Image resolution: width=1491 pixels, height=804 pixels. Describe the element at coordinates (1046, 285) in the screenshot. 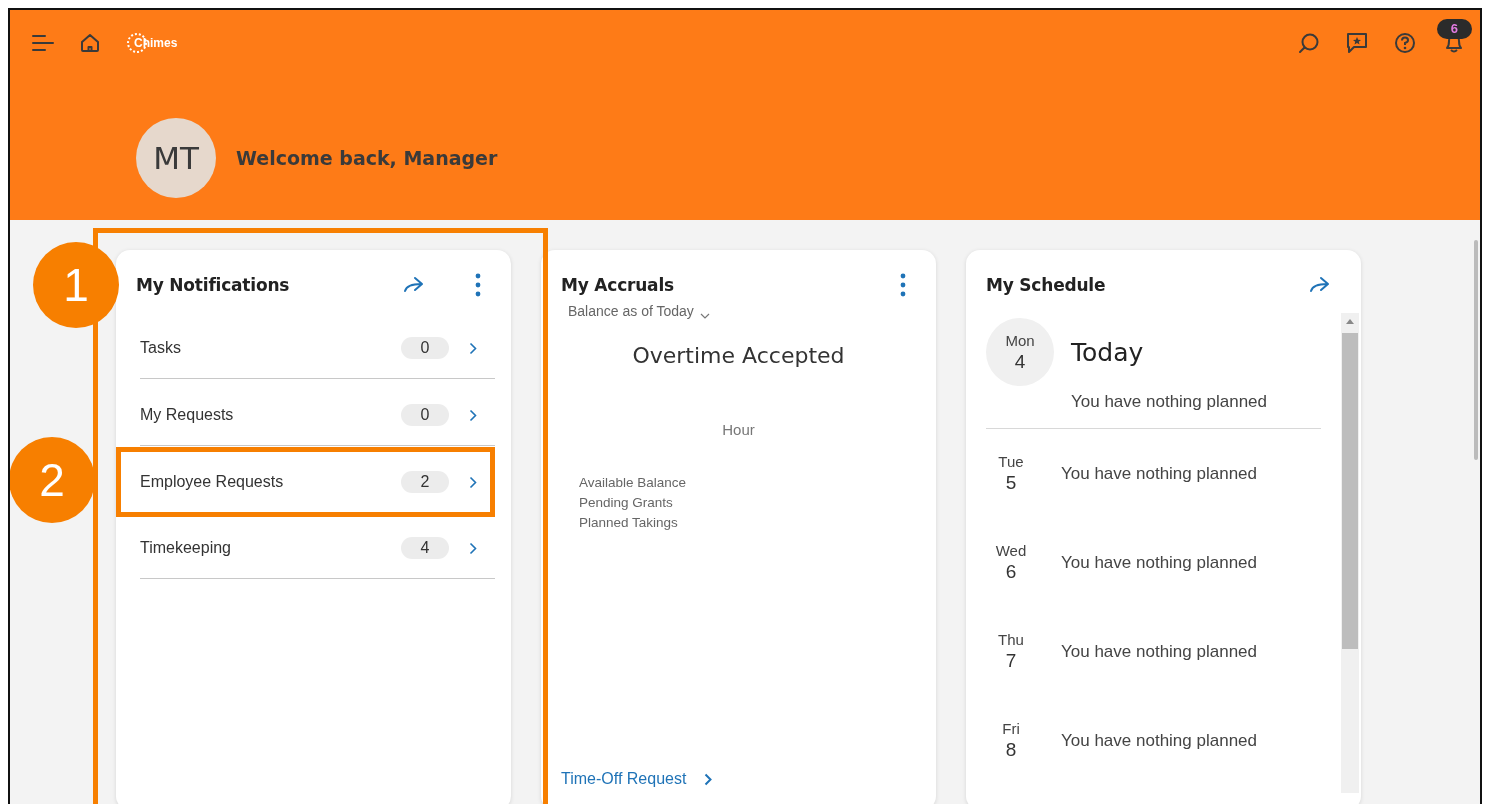

I see `card-title: My Schedule` at that location.